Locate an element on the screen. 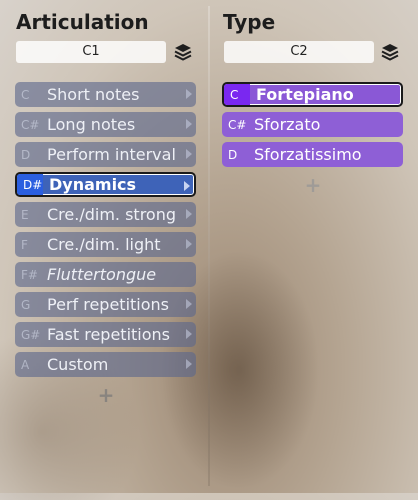 The width and height of the screenshot is (418, 500). item-label: Short notes is located at coordinates (93, 94).